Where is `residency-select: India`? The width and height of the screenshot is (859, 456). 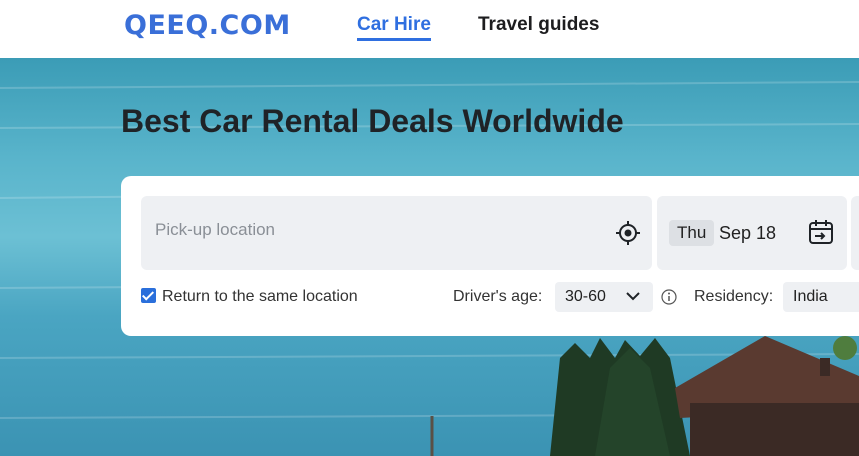 residency-select: India is located at coordinates (821, 297).